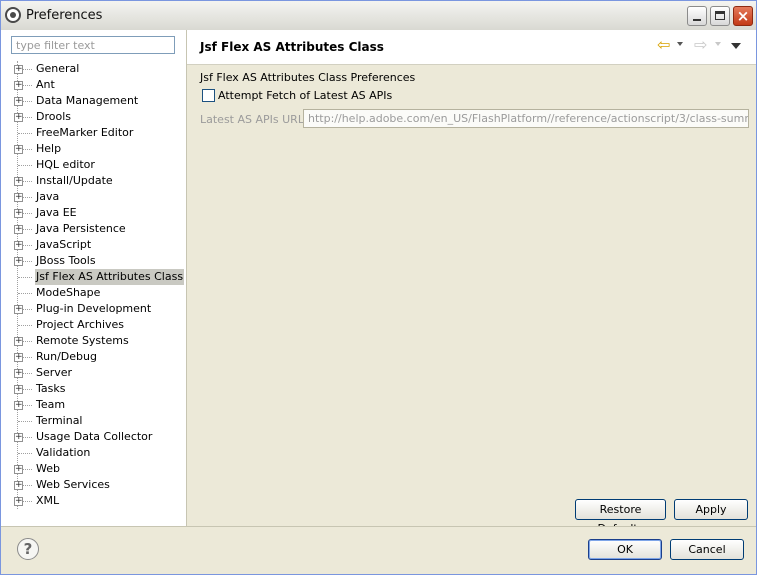  I want to click on window-title: Preferences, so click(64, 15).